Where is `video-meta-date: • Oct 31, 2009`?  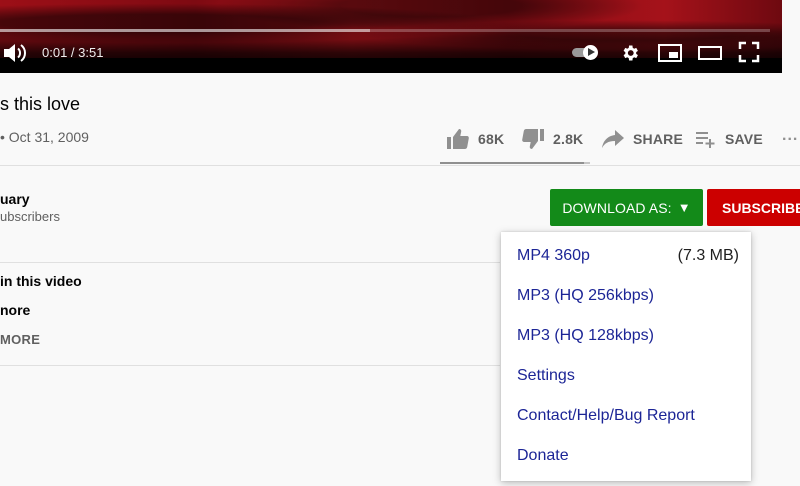
video-meta-date: • Oct 31, 2009 is located at coordinates (44, 137).